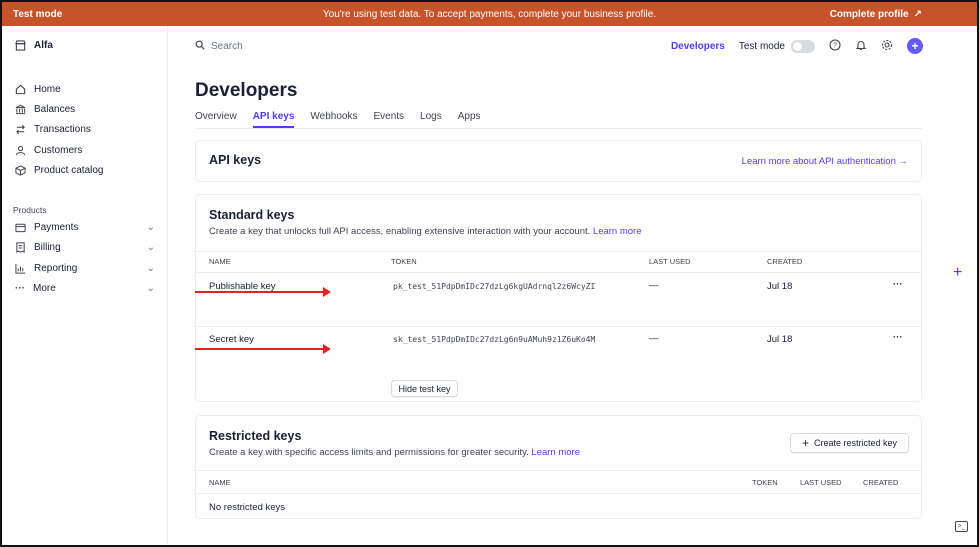 Image resolution: width=979 pixels, height=547 pixels. I want to click on account-switcher: Alfa, so click(34, 45).